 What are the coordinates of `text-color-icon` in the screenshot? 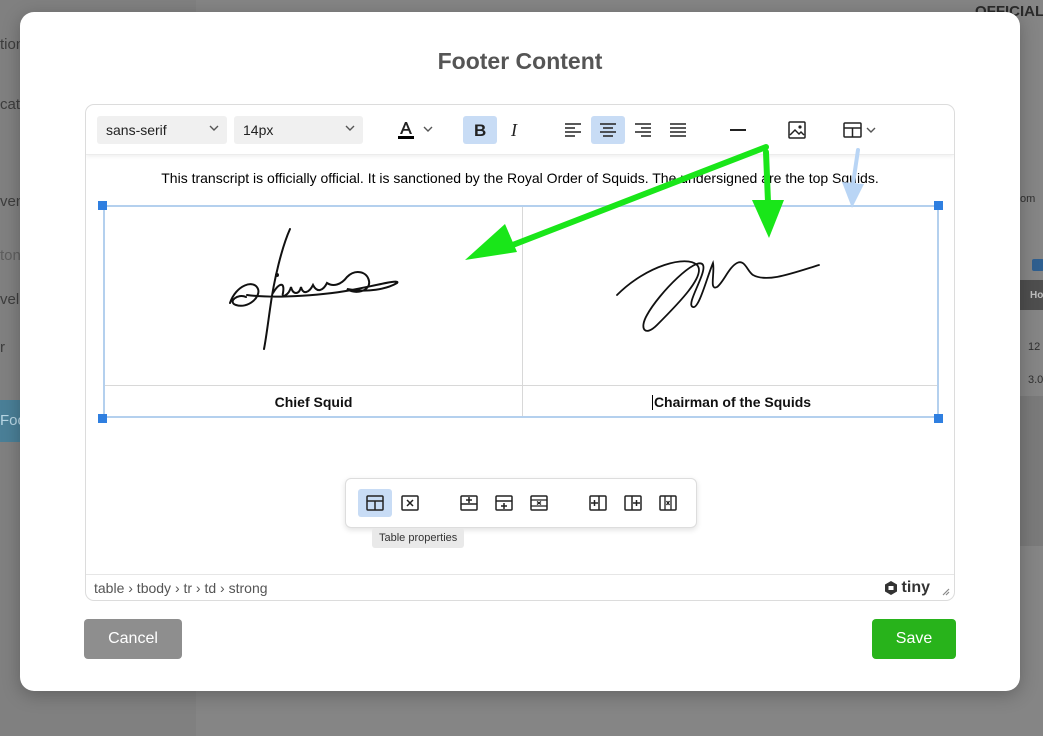 It's located at (415, 130).